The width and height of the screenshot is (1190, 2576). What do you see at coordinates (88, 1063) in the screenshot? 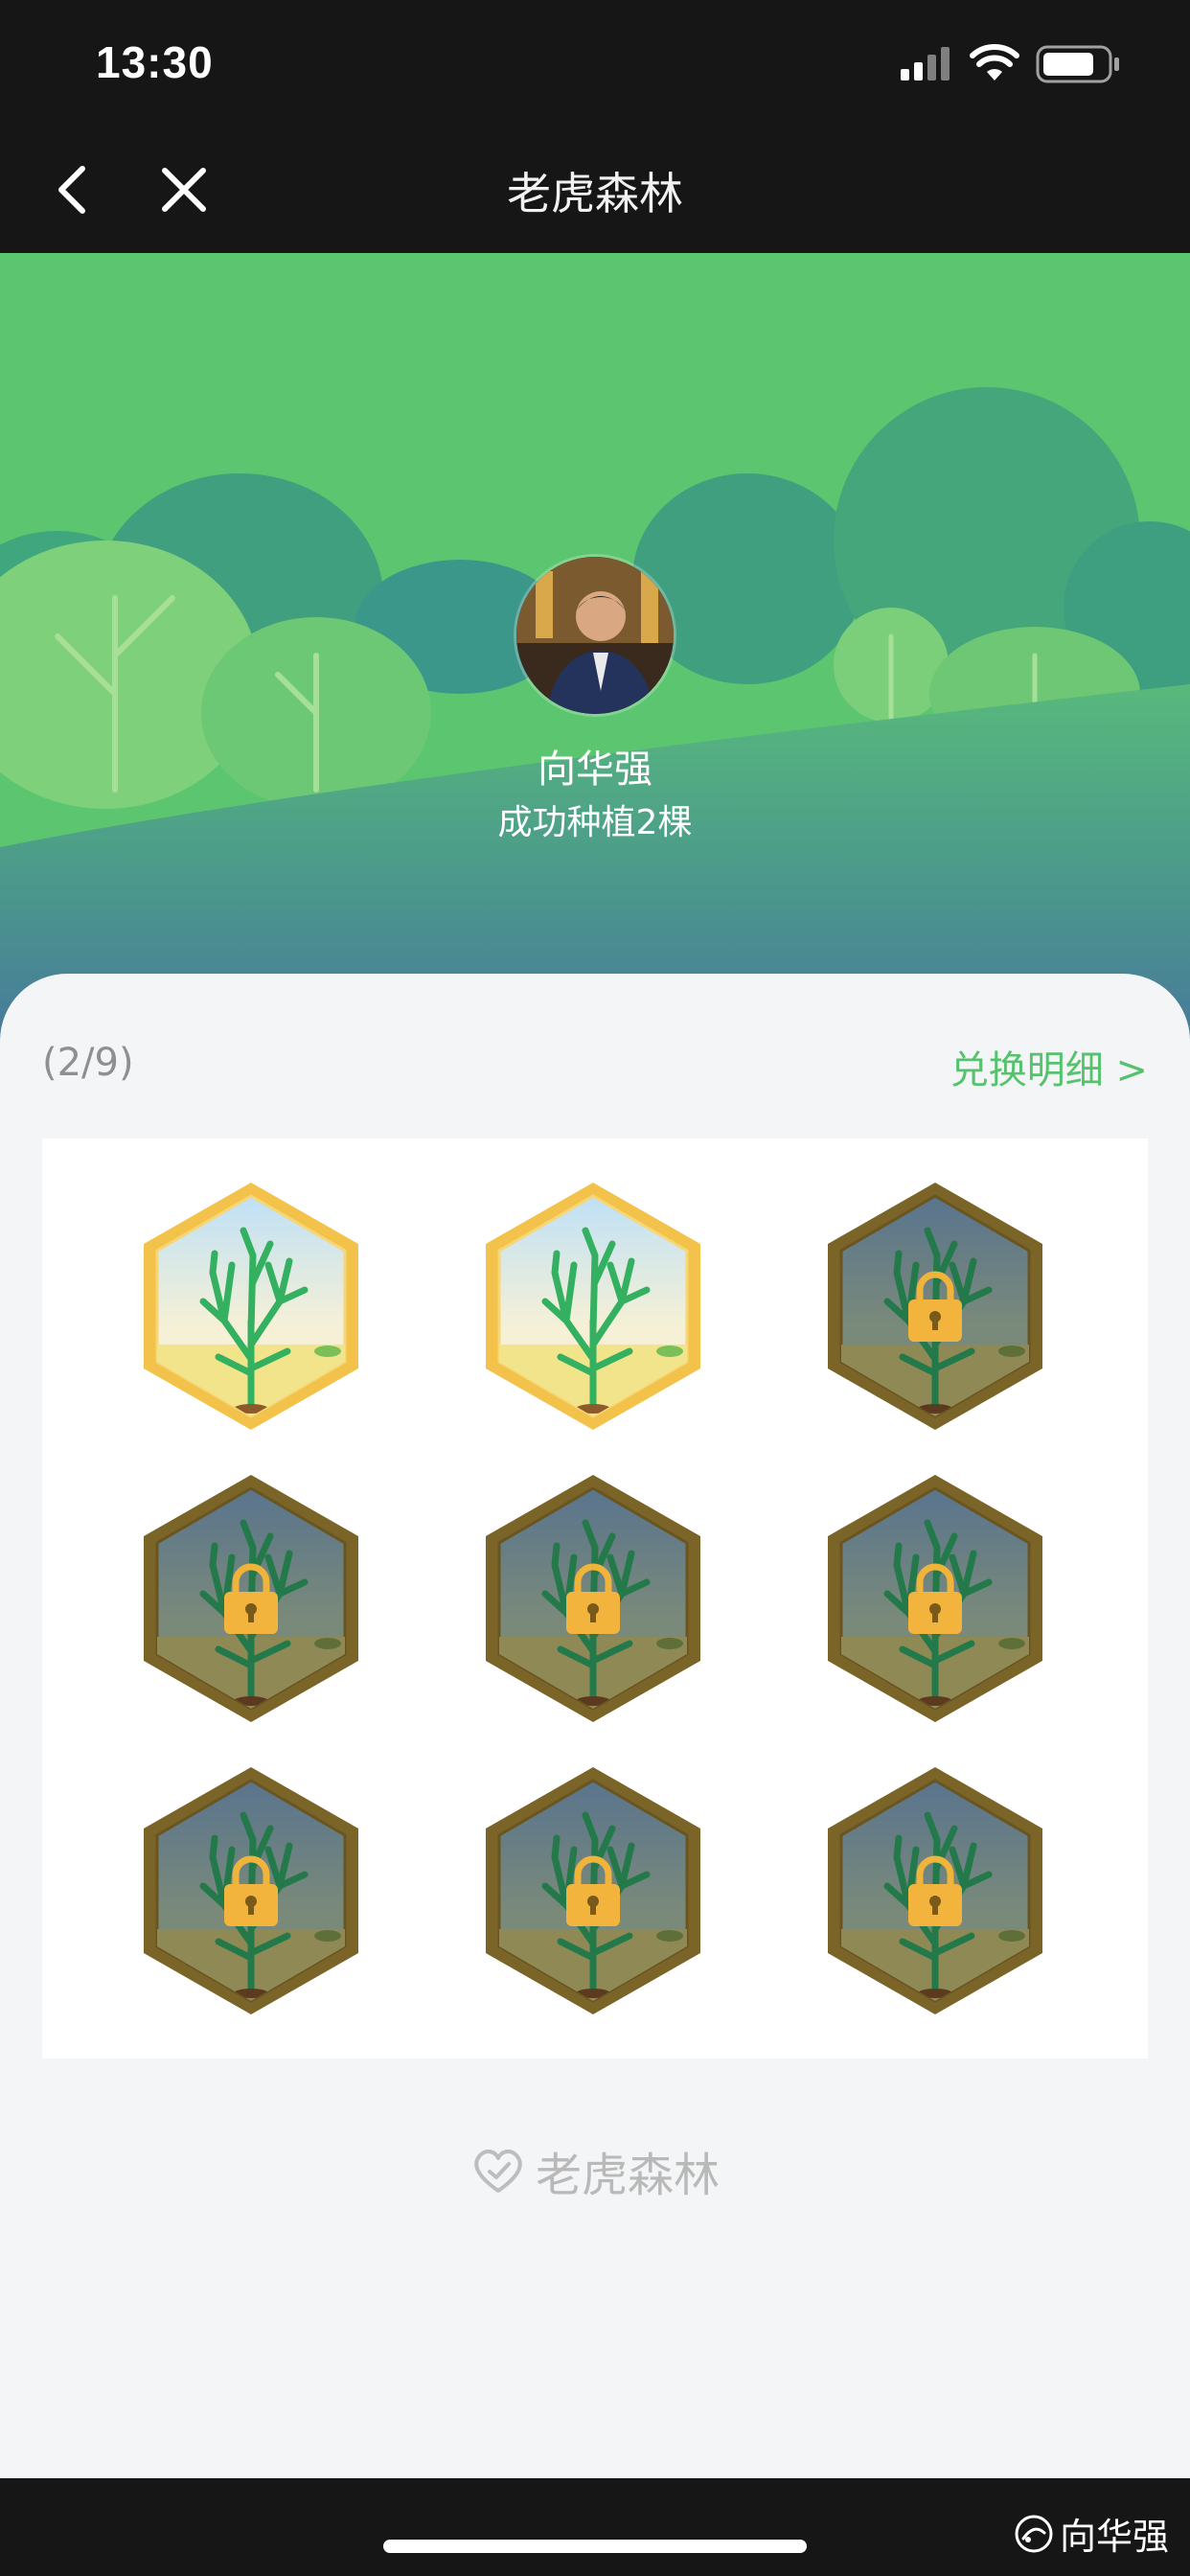
I see `badge-progress: (2/9)` at bounding box center [88, 1063].